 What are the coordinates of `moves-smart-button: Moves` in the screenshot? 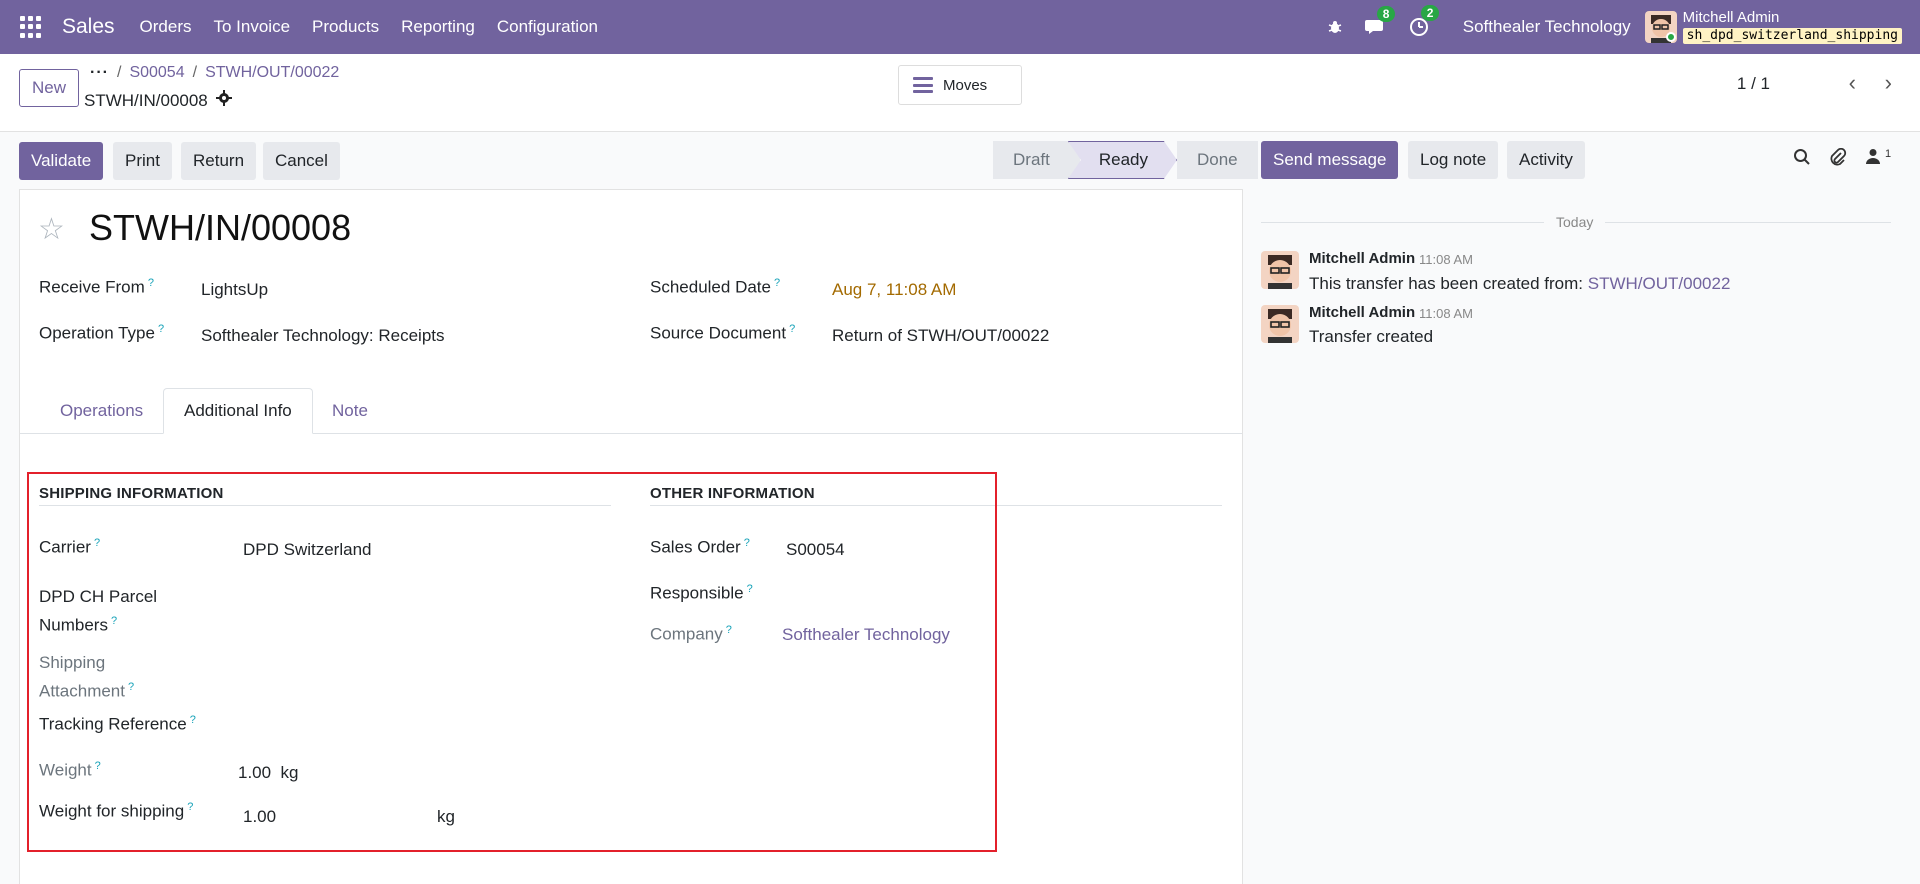 It's located at (960, 85).